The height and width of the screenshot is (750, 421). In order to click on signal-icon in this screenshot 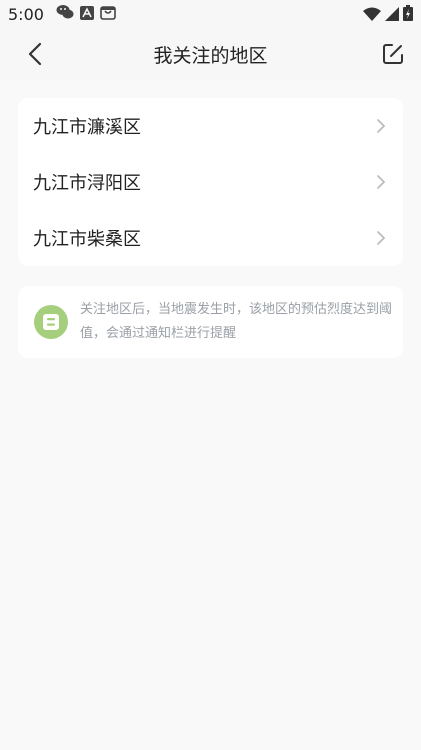, I will do `click(392, 15)`.